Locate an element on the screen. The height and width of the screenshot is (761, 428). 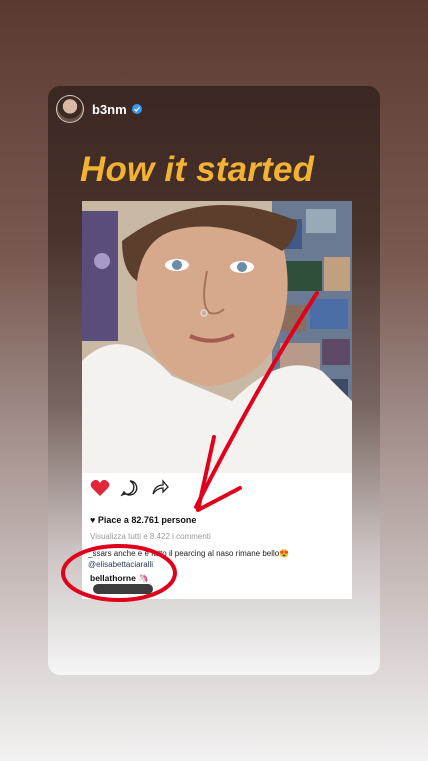
comment-2: bellathorne 🦄 is located at coordinates (119, 578).